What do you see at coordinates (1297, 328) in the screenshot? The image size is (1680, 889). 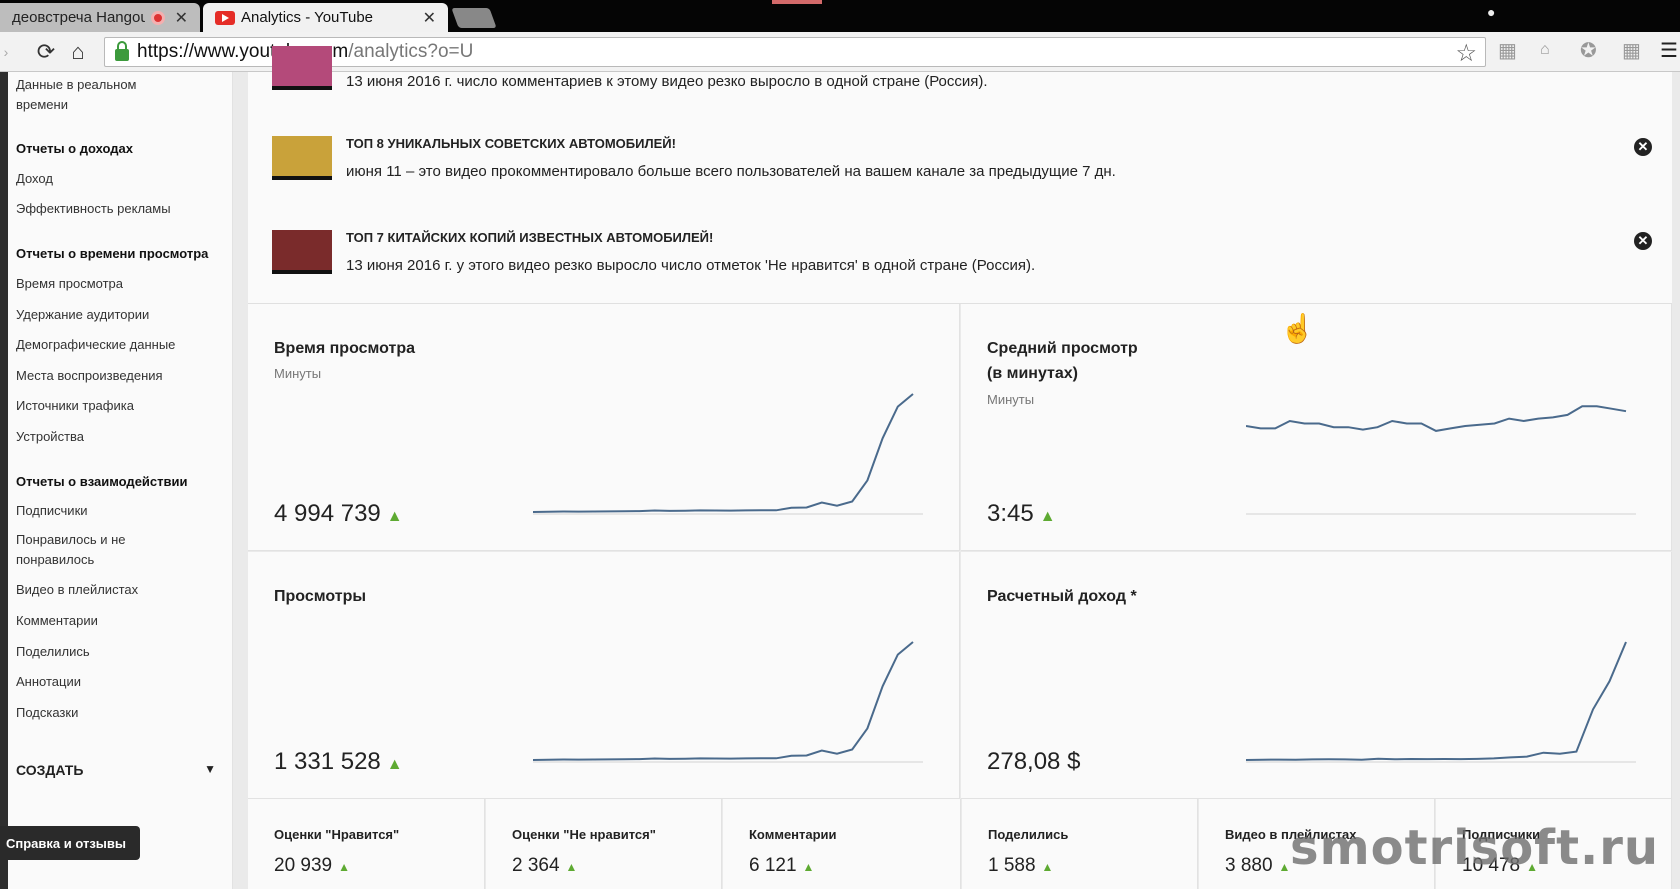 I see `hand-cursor-icon: ☝` at bounding box center [1297, 328].